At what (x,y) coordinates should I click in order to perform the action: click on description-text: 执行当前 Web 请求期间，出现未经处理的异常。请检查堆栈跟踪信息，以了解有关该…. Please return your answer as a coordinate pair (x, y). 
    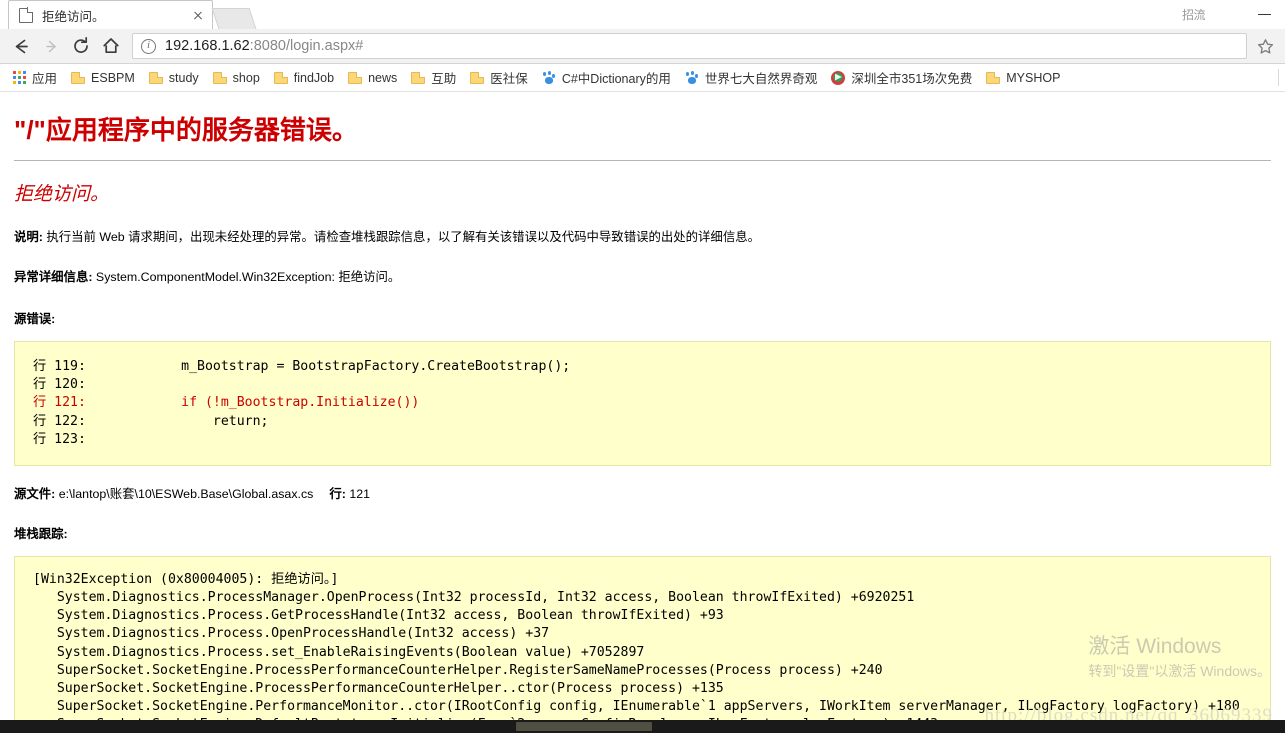
    Looking at the image, I should click on (401, 236).